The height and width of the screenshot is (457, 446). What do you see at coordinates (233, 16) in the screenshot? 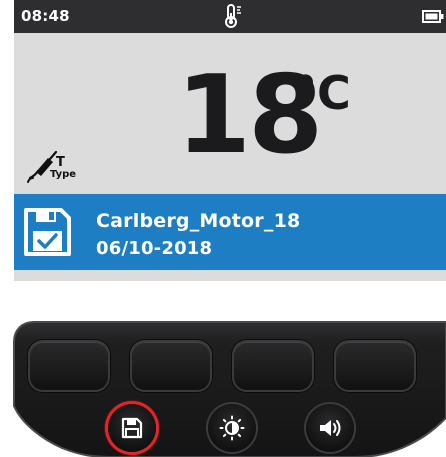
I see `thermometer-icon` at bounding box center [233, 16].